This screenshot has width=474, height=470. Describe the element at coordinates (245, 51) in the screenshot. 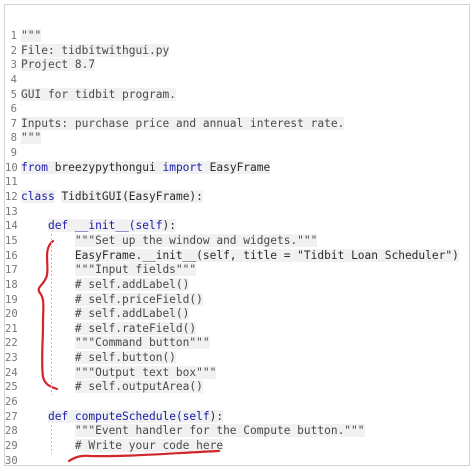

I see `code-text: File: tidbitwithgui.py` at that location.